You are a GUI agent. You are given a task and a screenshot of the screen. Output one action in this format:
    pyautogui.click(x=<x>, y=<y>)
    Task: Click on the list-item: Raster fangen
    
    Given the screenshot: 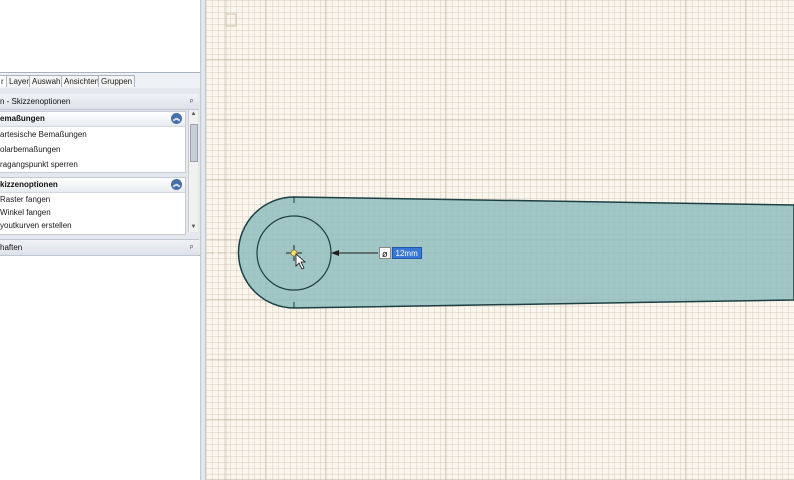 What is the action you would take?
    pyautogui.click(x=92, y=199)
    